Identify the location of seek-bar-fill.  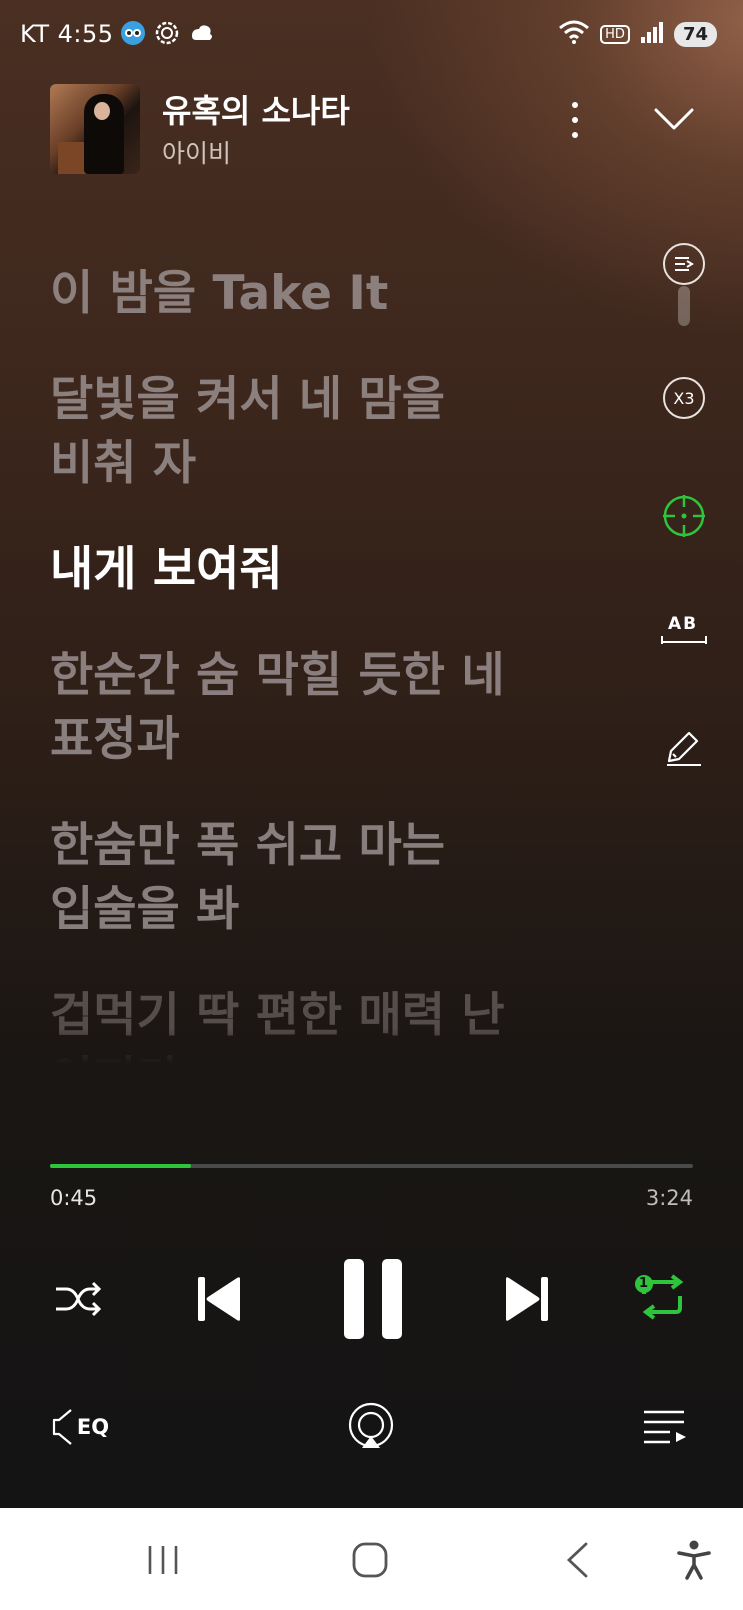
(121, 1166).